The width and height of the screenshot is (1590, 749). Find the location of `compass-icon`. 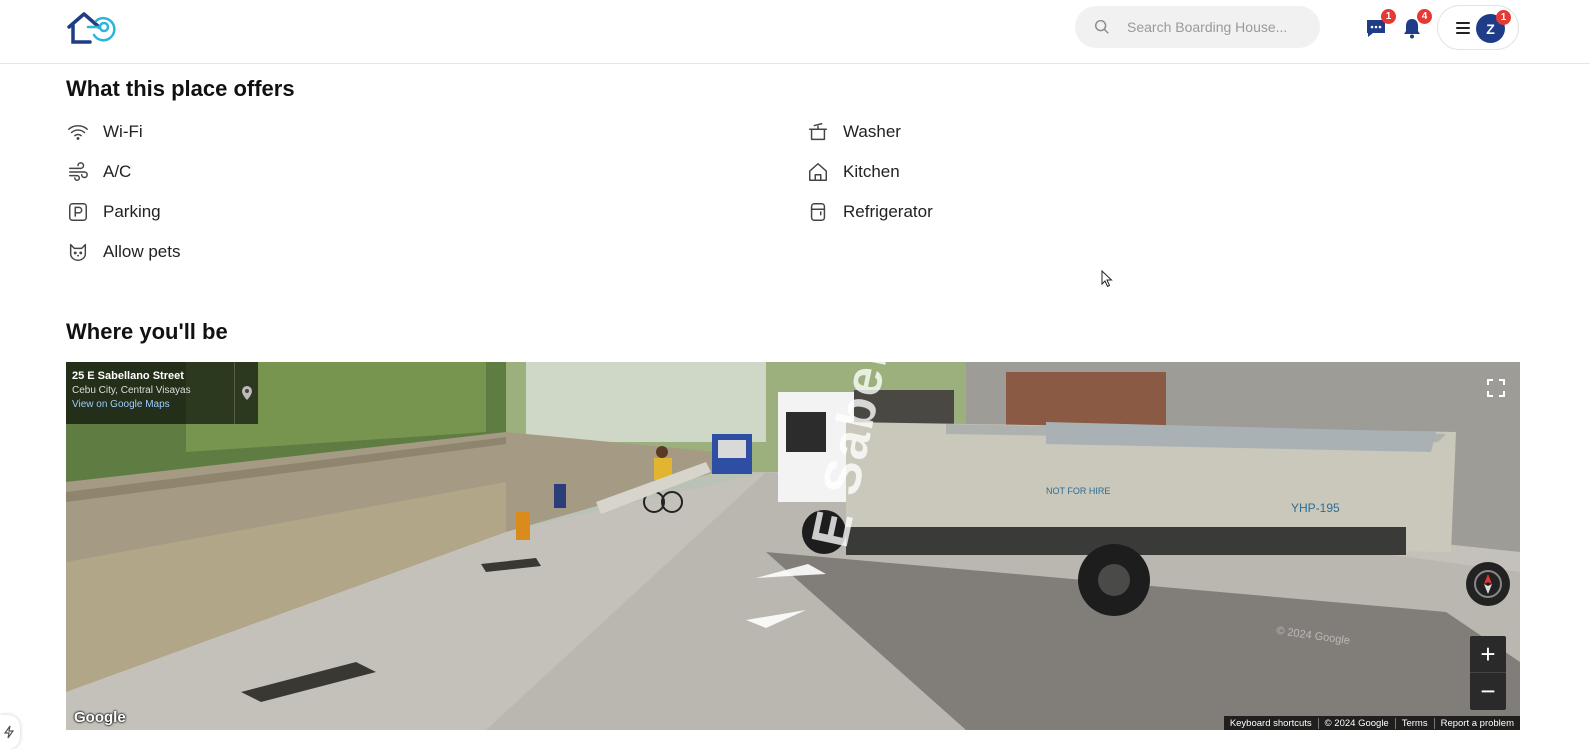

compass-icon is located at coordinates (1488, 584).